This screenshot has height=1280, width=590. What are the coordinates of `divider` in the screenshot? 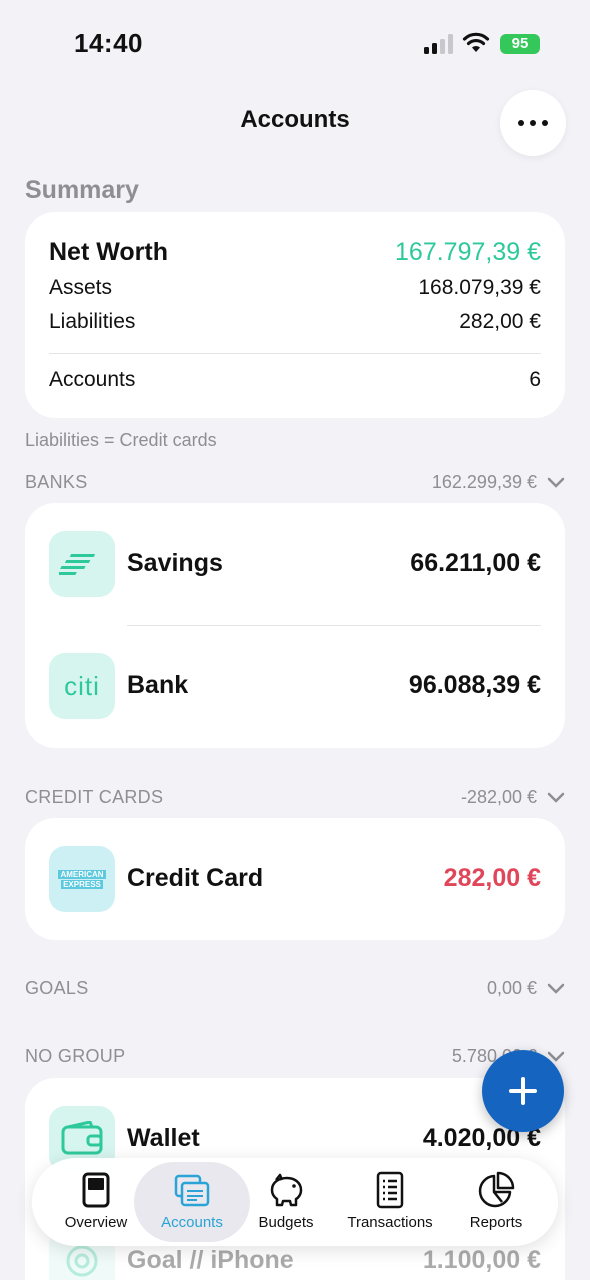 It's located at (295, 353).